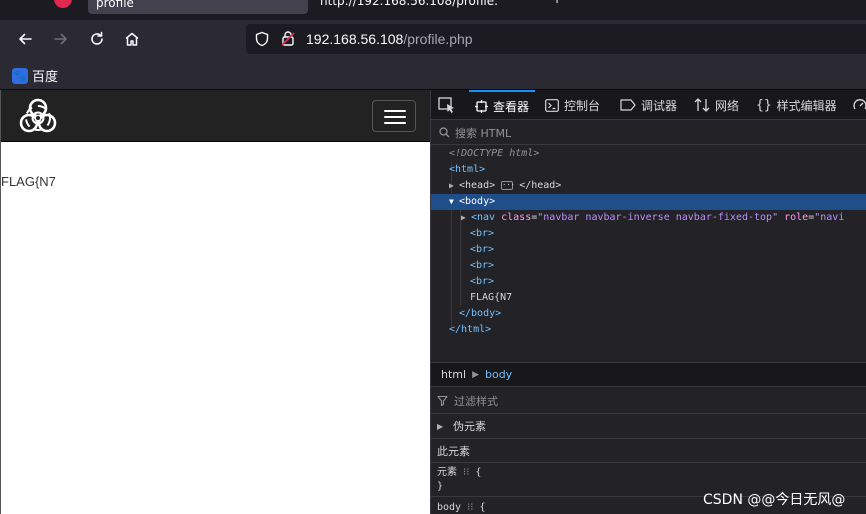  Describe the element at coordinates (469, 426) in the screenshot. I see `pseudo-elements-label: 伪元素` at that location.